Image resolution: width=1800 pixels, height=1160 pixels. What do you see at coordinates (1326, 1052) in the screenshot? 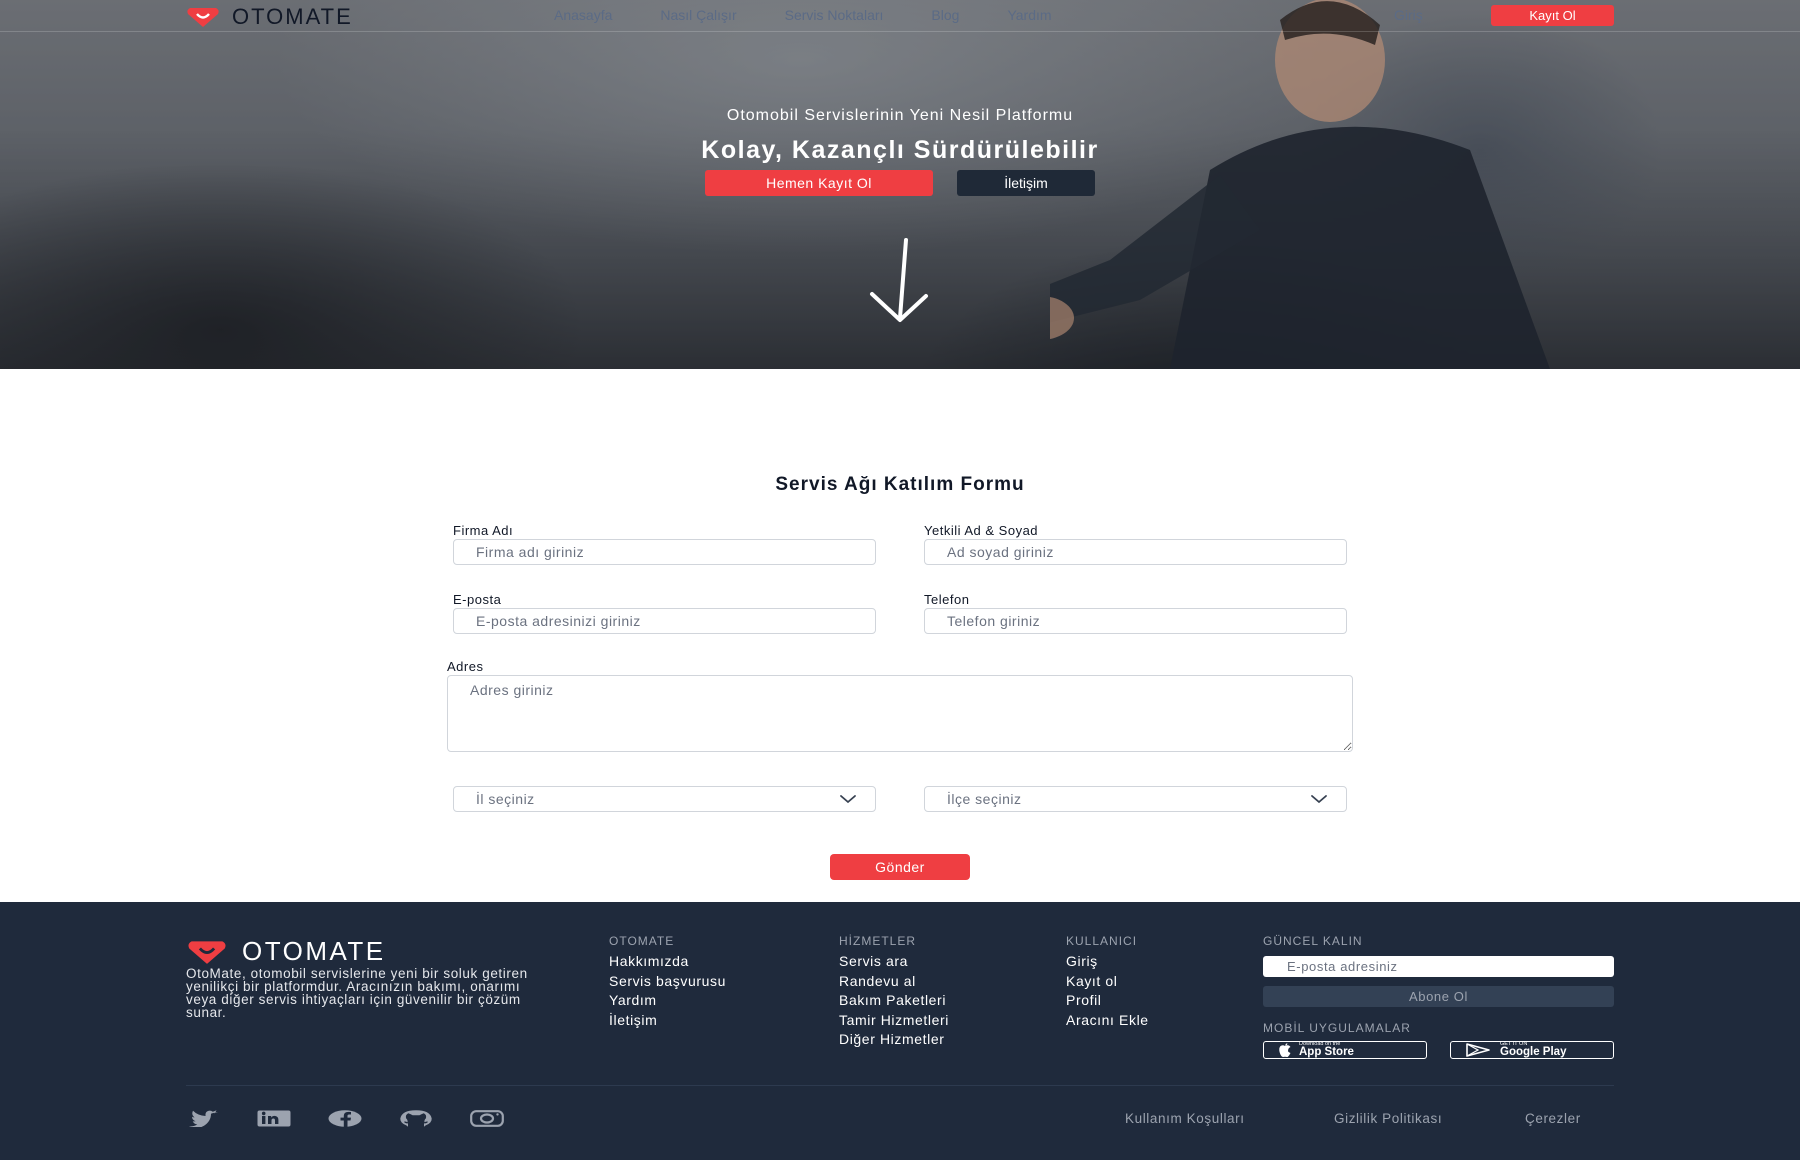
I see `app-store-text: App Store` at bounding box center [1326, 1052].